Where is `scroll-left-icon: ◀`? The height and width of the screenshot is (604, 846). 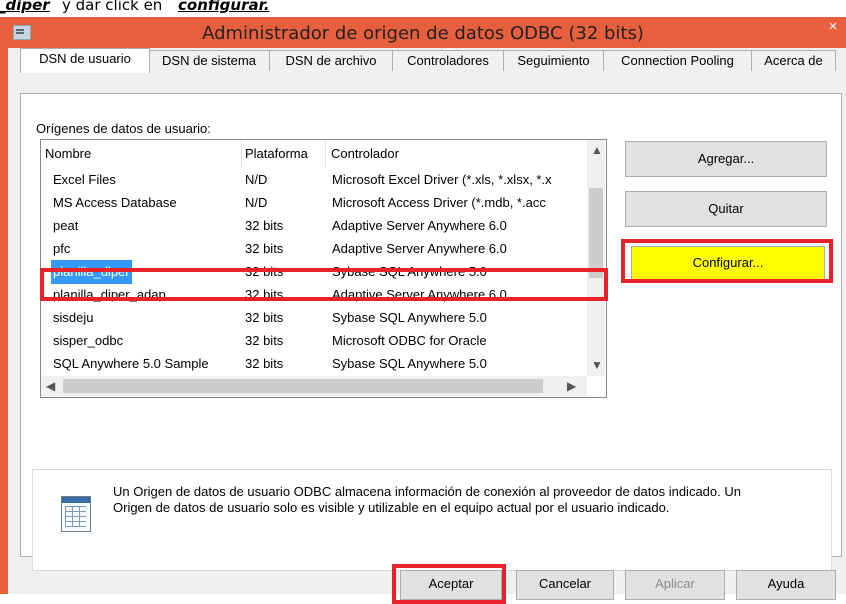 scroll-left-icon: ◀ is located at coordinates (50, 386).